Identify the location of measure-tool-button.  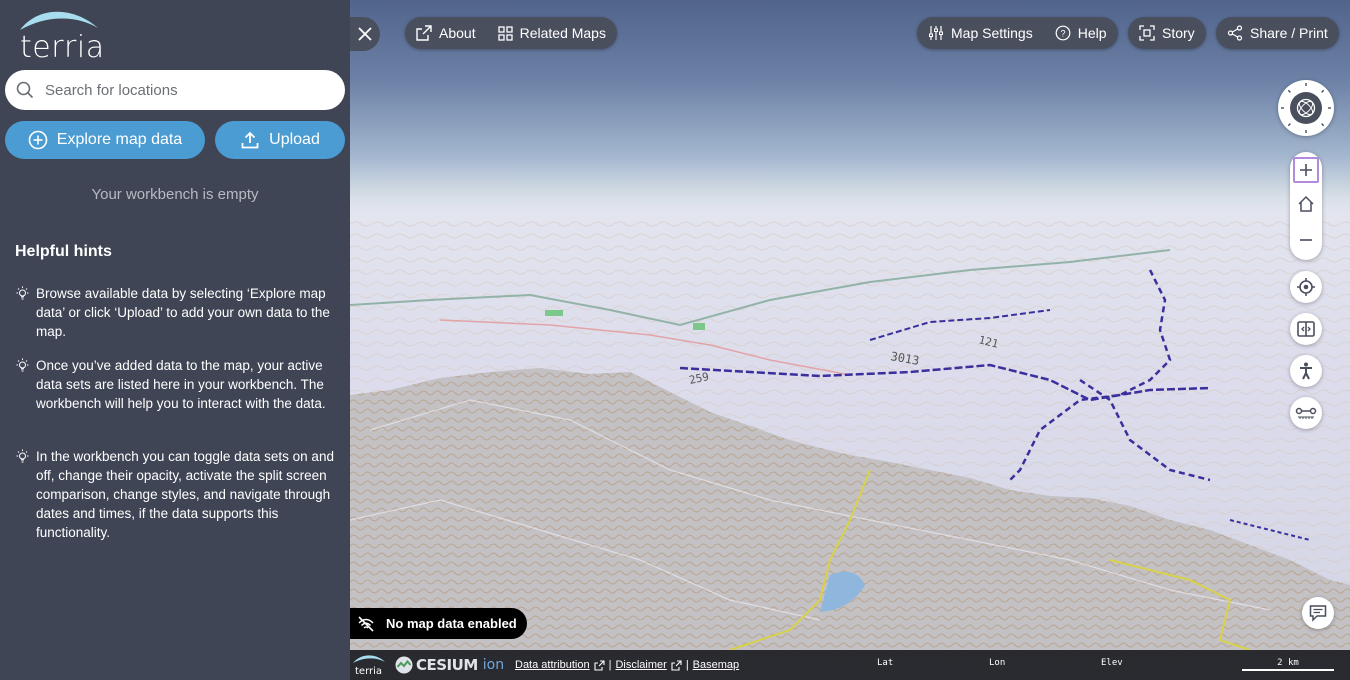
(1306, 413).